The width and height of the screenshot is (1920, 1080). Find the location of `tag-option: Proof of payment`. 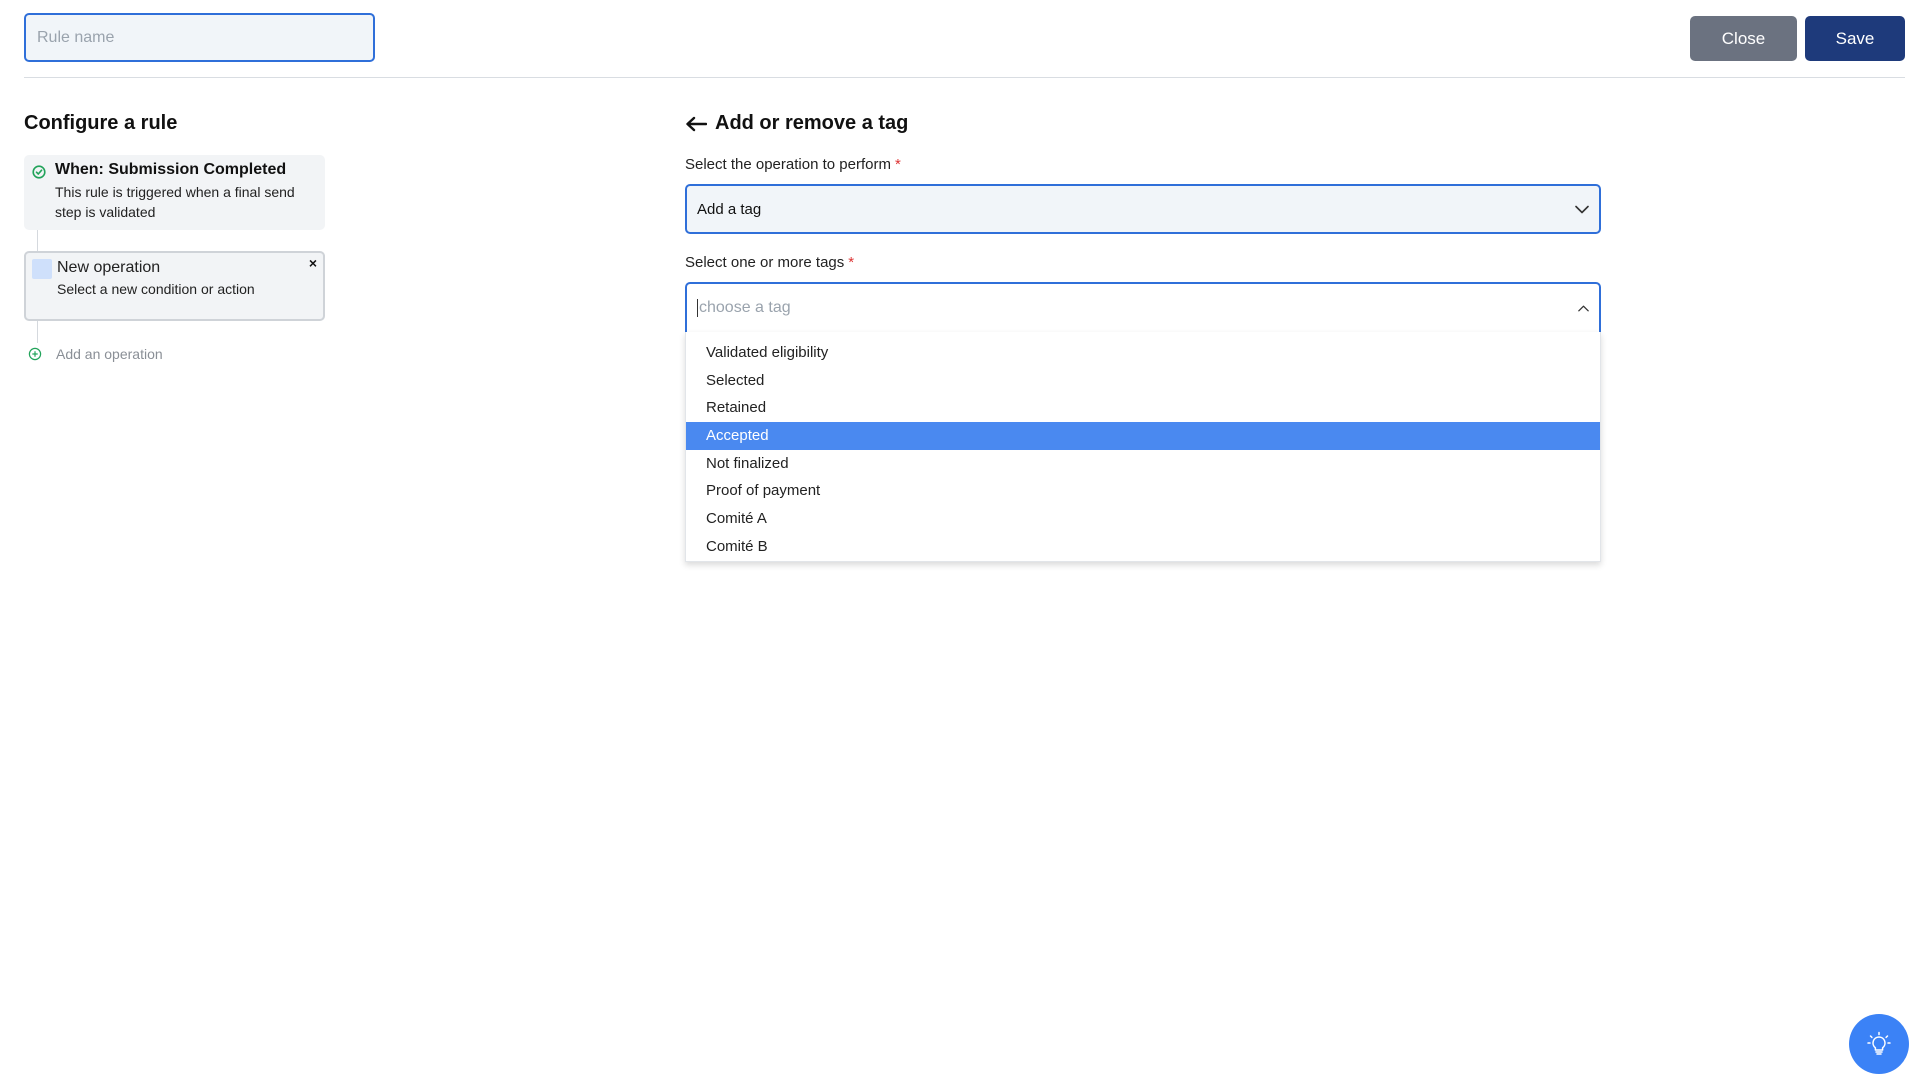

tag-option: Proof of payment is located at coordinates (1143, 491).